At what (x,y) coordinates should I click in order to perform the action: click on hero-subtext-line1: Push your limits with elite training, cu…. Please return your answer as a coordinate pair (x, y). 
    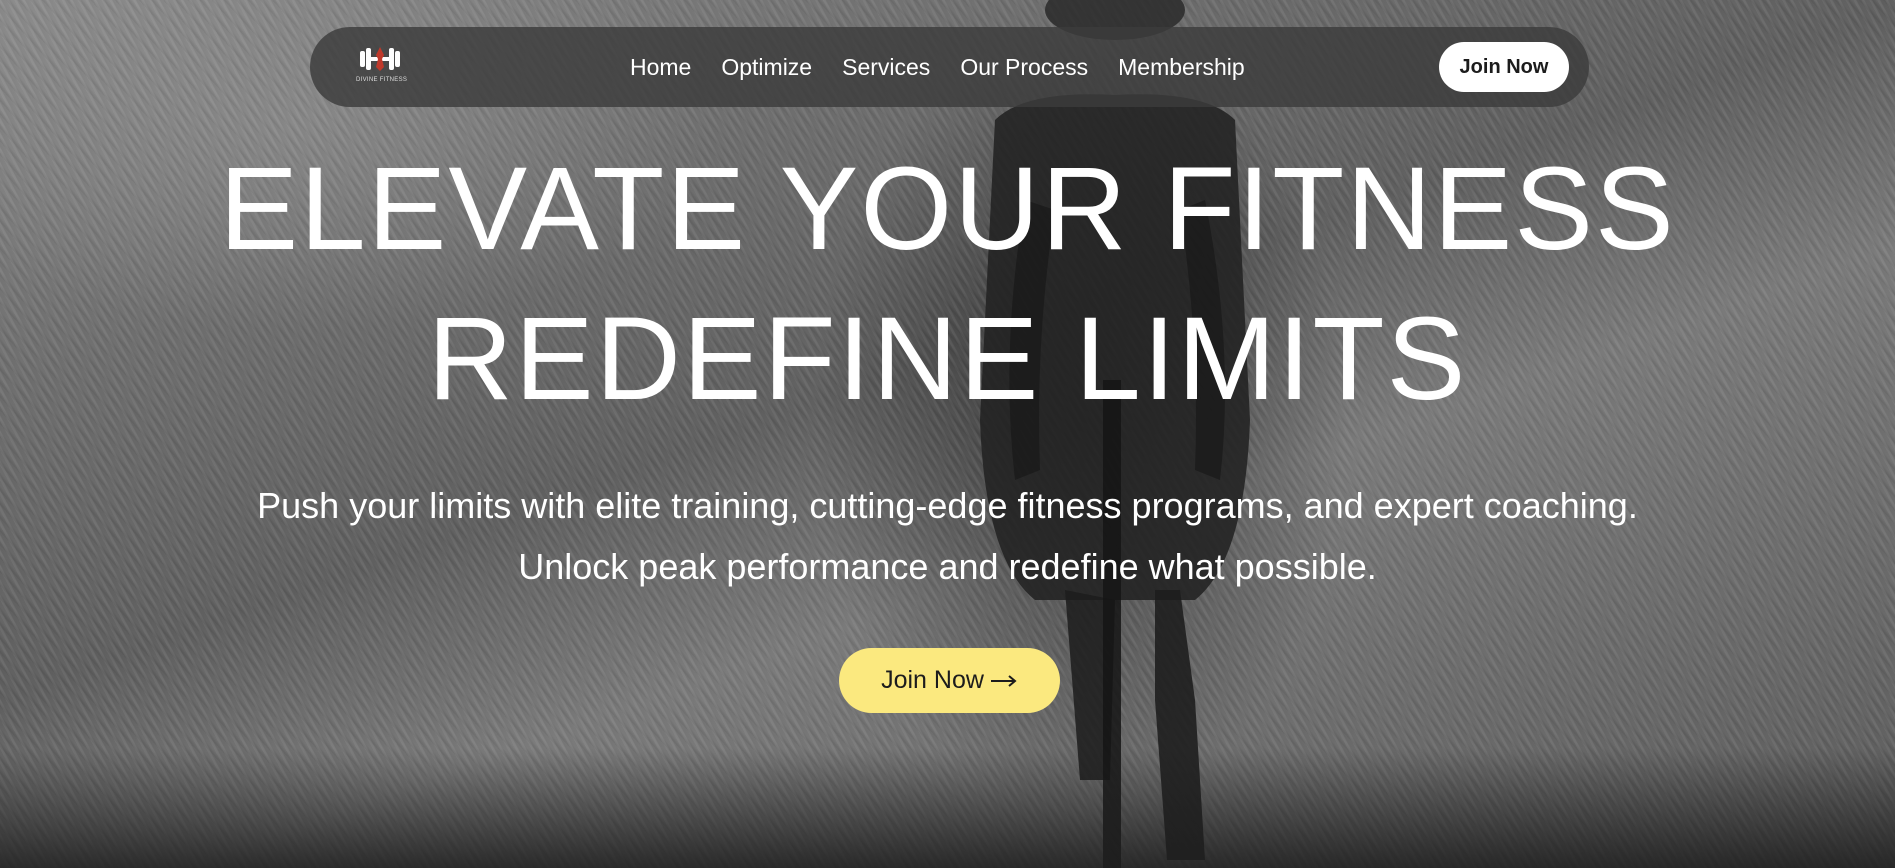
    Looking at the image, I should click on (947, 505).